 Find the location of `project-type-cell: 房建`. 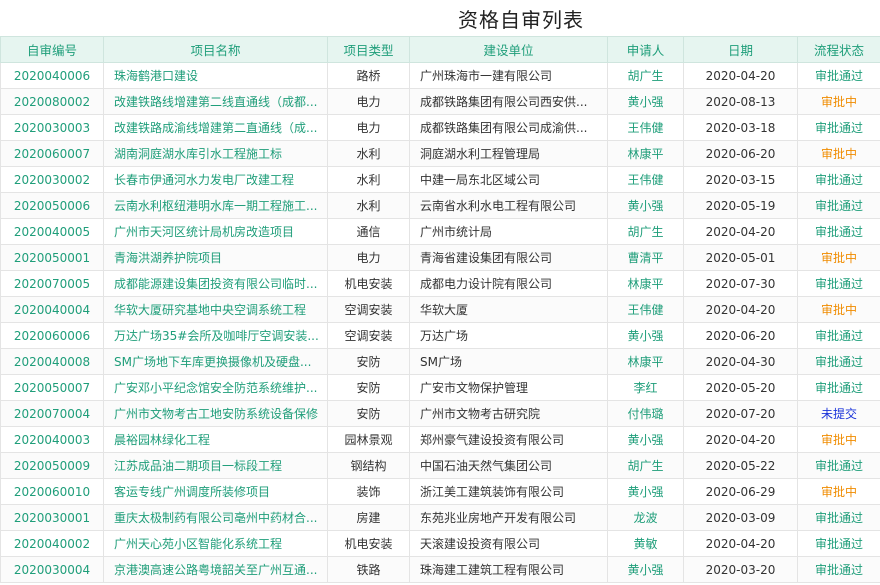

project-type-cell: 房建 is located at coordinates (368, 517).